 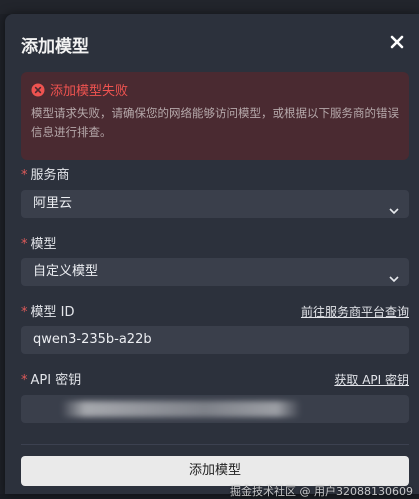 What do you see at coordinates (215, 272) in the screenshot?
I see `model-select: 自定义模型` at bounding box center [215, 272].